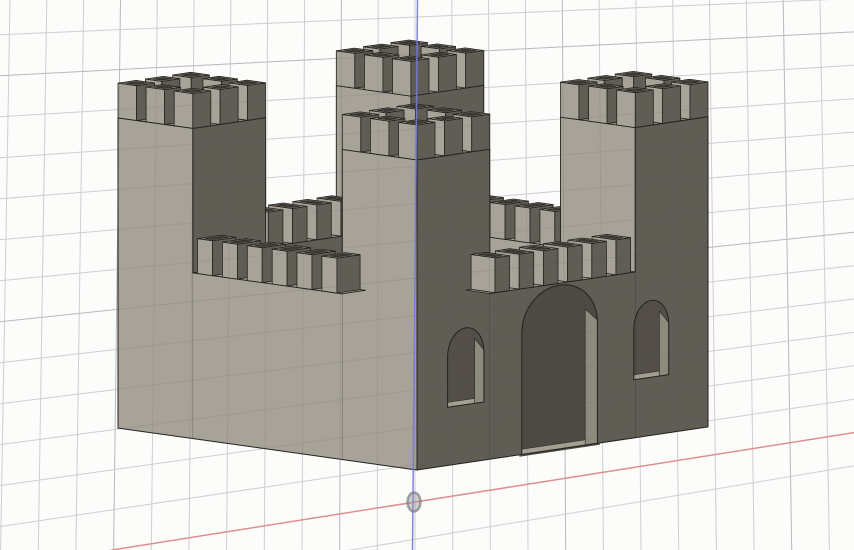 The image size is (854, 550). Describe the element at coordinates (414, 502) in the screenshot. I see `origin-marker` at that location.